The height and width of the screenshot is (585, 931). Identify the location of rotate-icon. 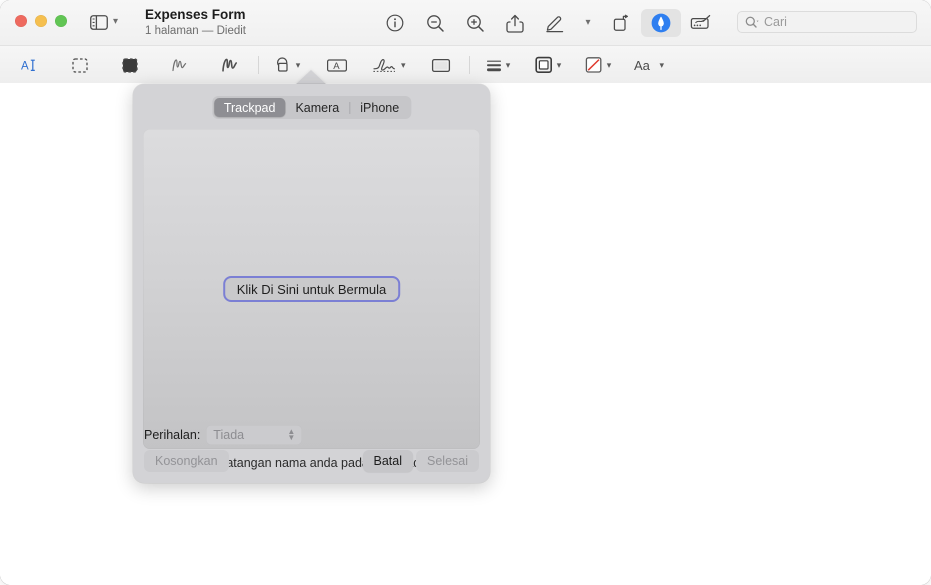
(621, 23).